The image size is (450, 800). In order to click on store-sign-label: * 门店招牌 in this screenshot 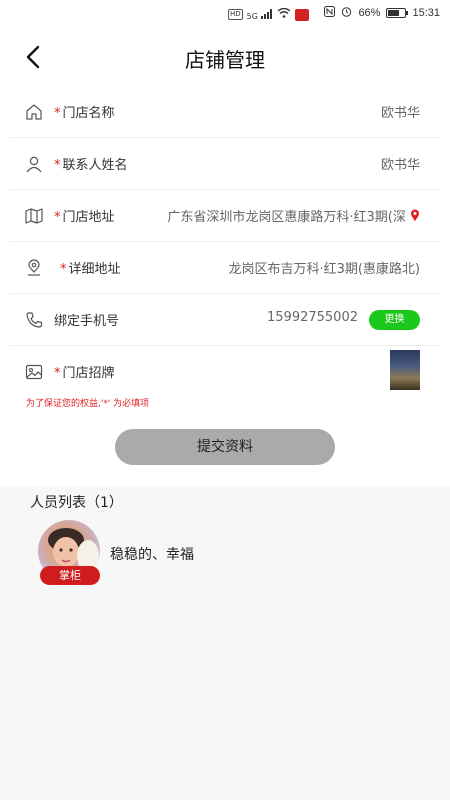, I will do `click(84, 373)`.